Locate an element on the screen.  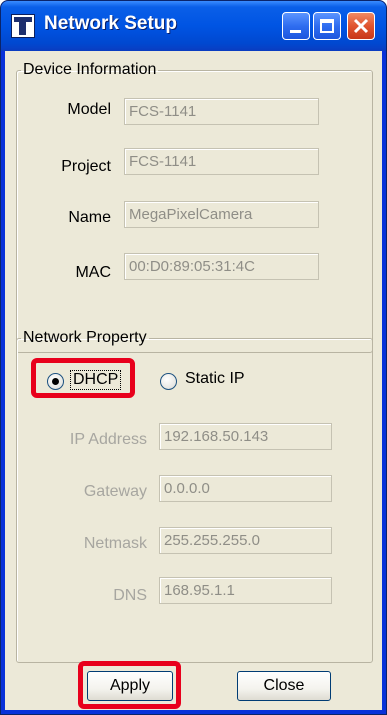
ip-address-label: IP Address is located at coordinates (108, 439).